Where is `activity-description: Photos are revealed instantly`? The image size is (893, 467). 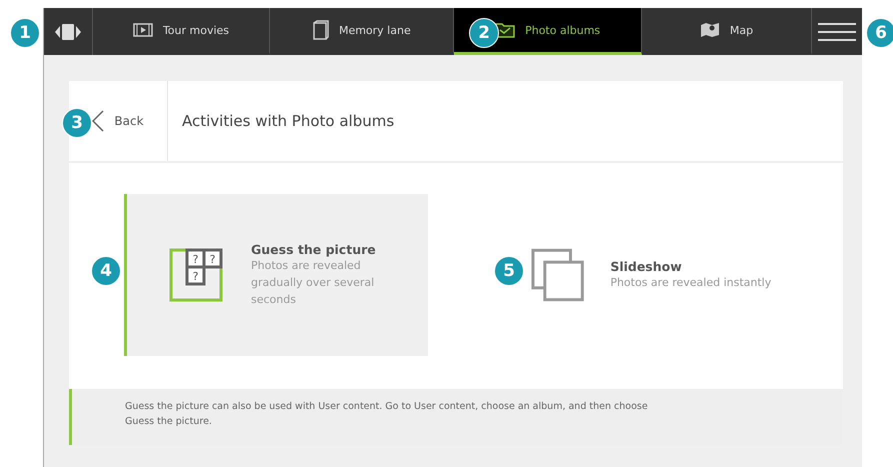 activity-description: Photos are revealed instantly is located at coordinates (691, 283).